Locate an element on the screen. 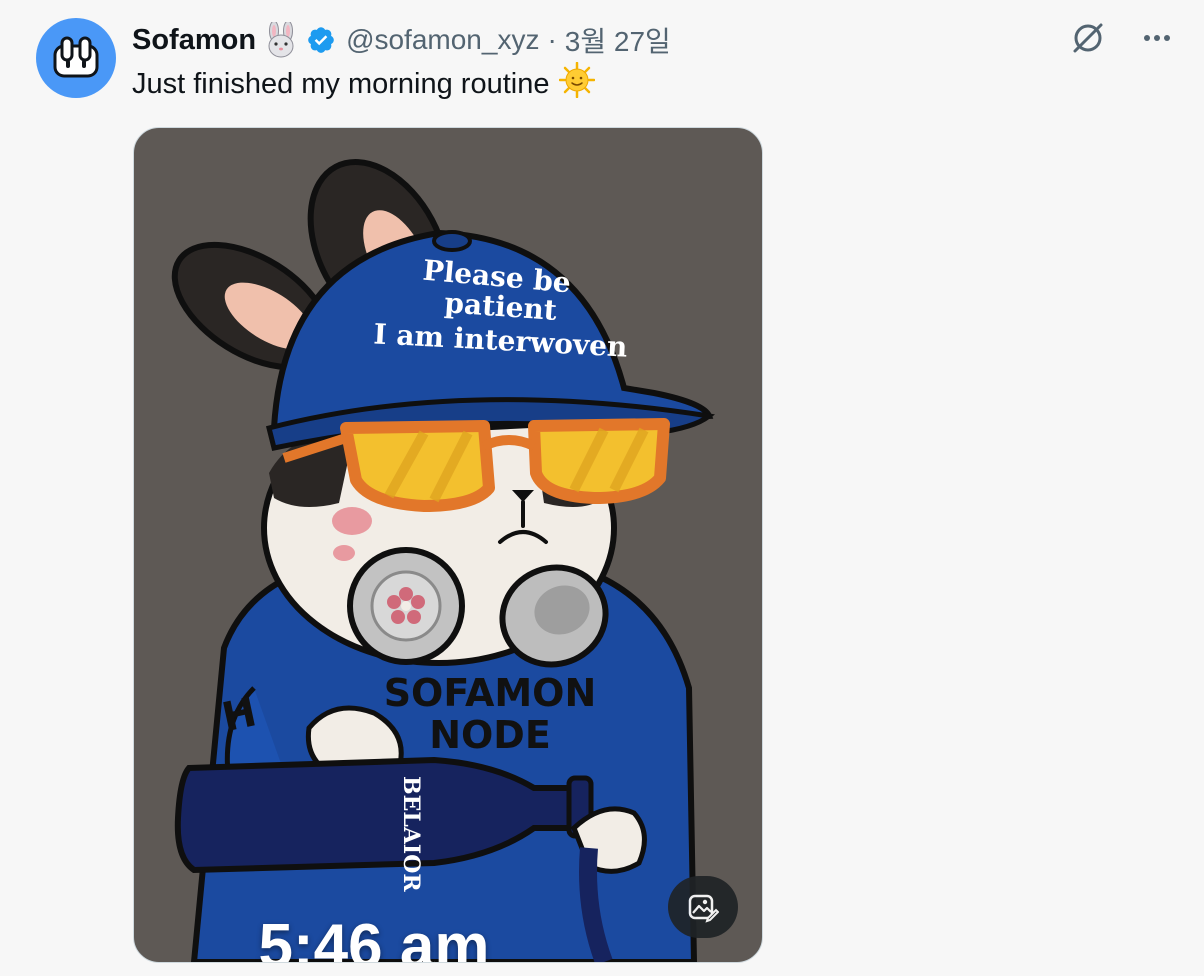 This screenshot has width=1204, height=976. tweet-text: Just finished my morning routine is located at coordinates (364, 83).